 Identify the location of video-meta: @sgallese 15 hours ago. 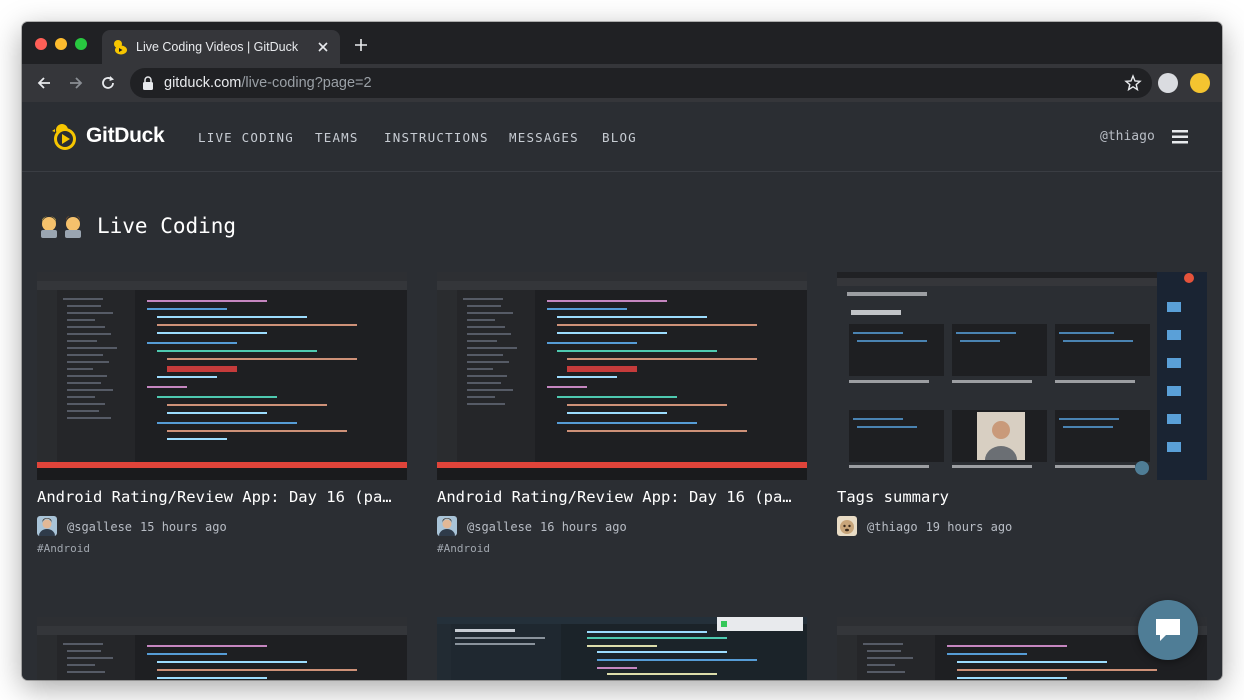
(147, 527).